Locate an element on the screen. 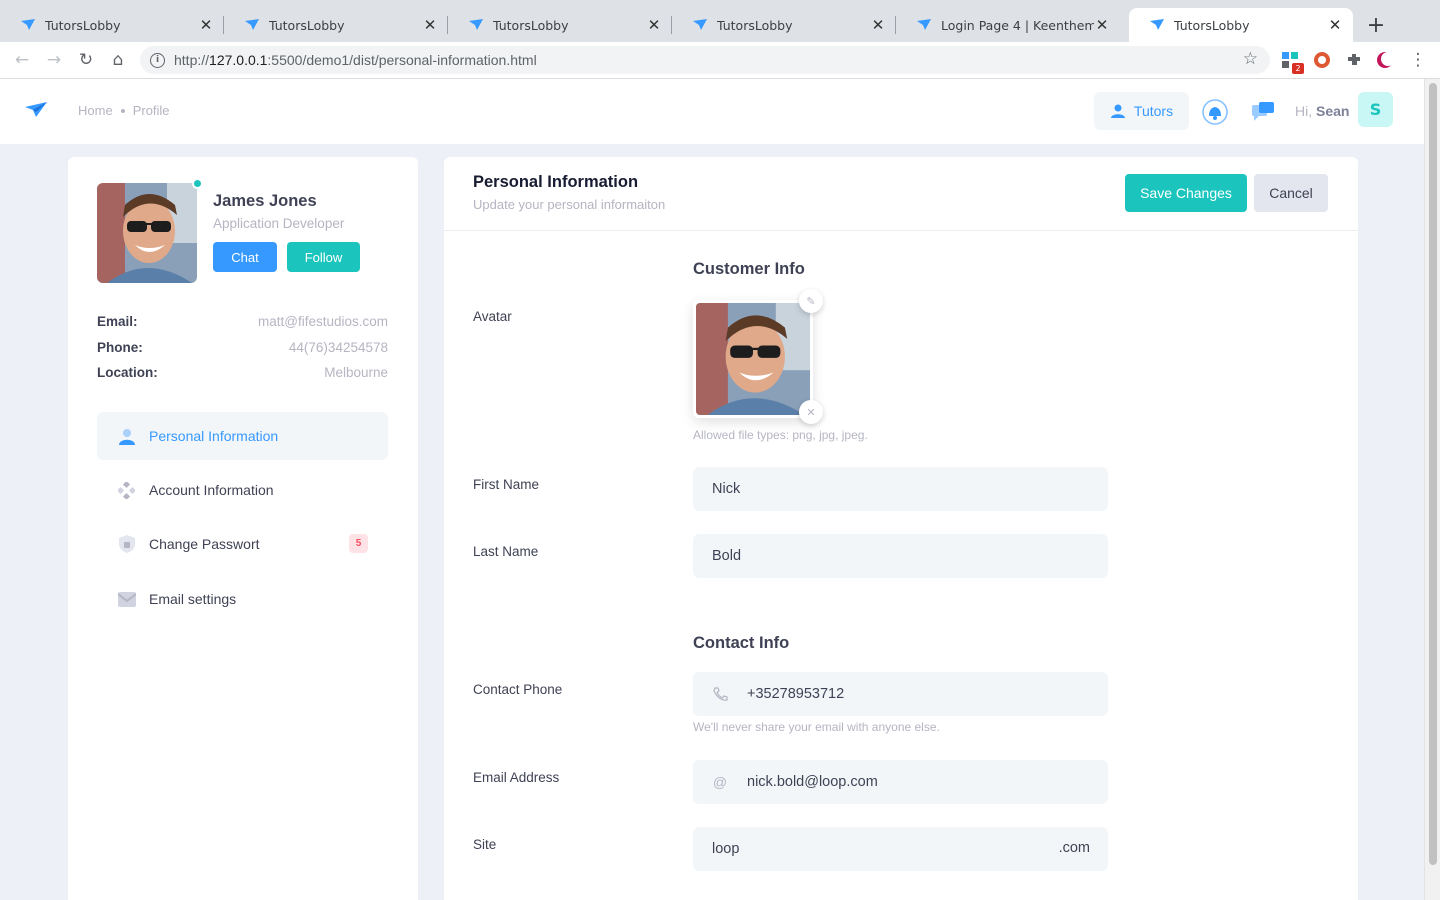 The image size is (1440, 900). breadcrumb: Home Profile is located at coordinates (124, 110).